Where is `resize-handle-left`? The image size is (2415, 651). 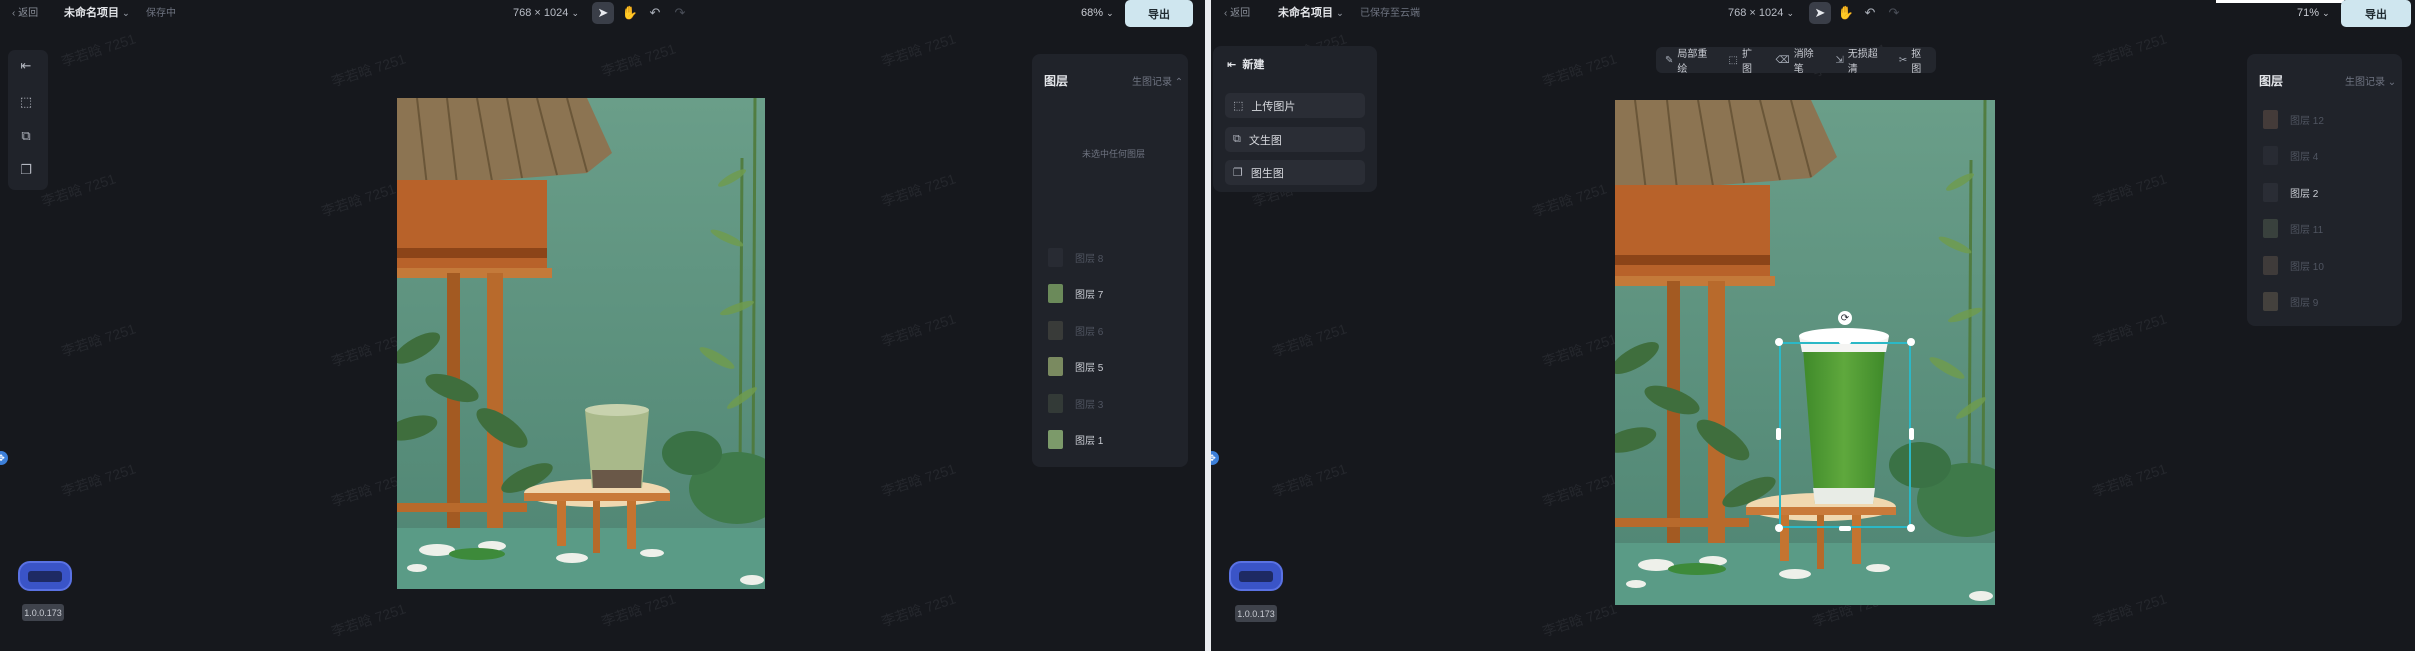 resize-handle-left is located at coordinates (1778, 434).